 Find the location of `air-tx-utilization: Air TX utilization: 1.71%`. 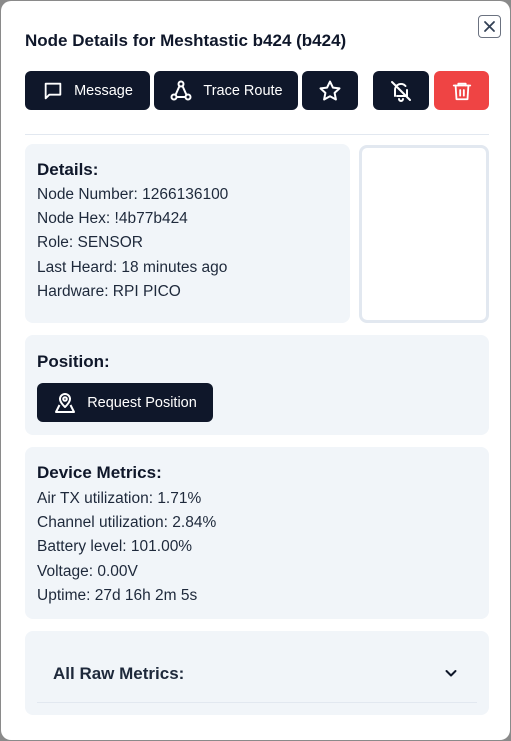

air-tx-utilization: Air TX utilization: 1.71% is located at coordinates (119, 498).